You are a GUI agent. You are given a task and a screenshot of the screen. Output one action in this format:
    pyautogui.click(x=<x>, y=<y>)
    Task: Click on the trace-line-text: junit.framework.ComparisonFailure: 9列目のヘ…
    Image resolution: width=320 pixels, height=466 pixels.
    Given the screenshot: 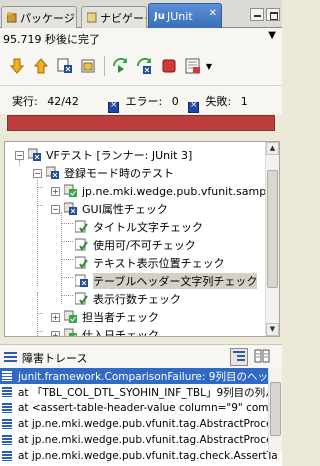 What is the action you would take?
    pyautogui.click(x=148, y=376)
    